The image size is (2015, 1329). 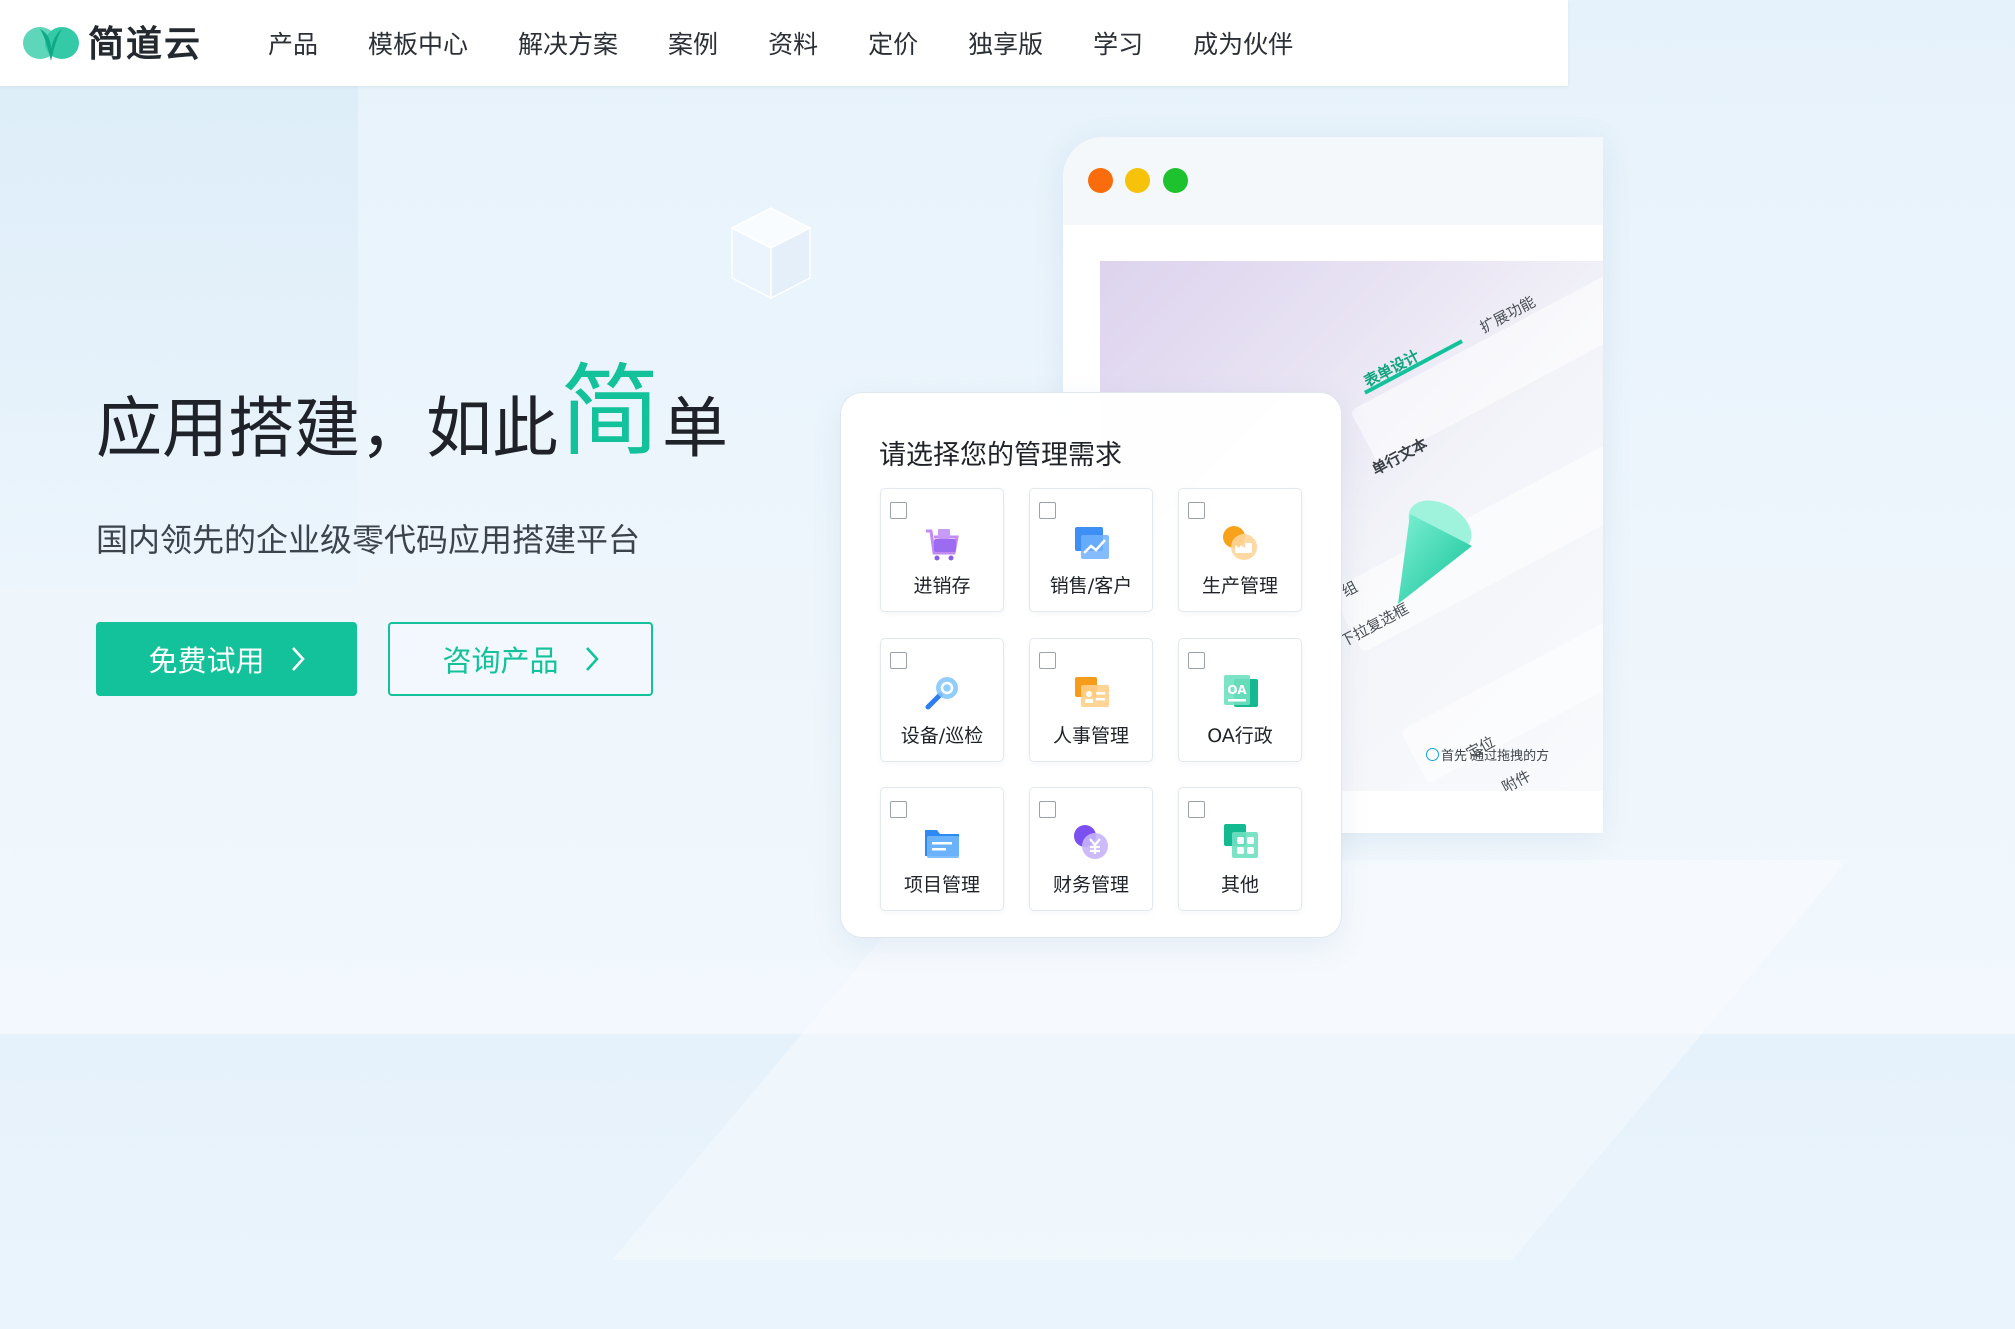 I want to click on sales-chart-icon, so click(x=1092, y=543).